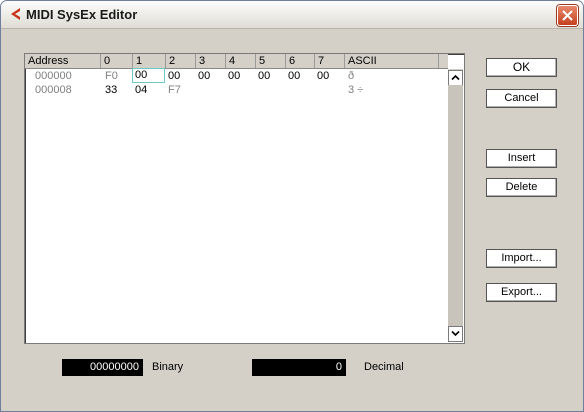  What do you see at coordinates (521, 187) in the screenshot?
I see `delete-button: Delete` at bounding box center [521, 187].